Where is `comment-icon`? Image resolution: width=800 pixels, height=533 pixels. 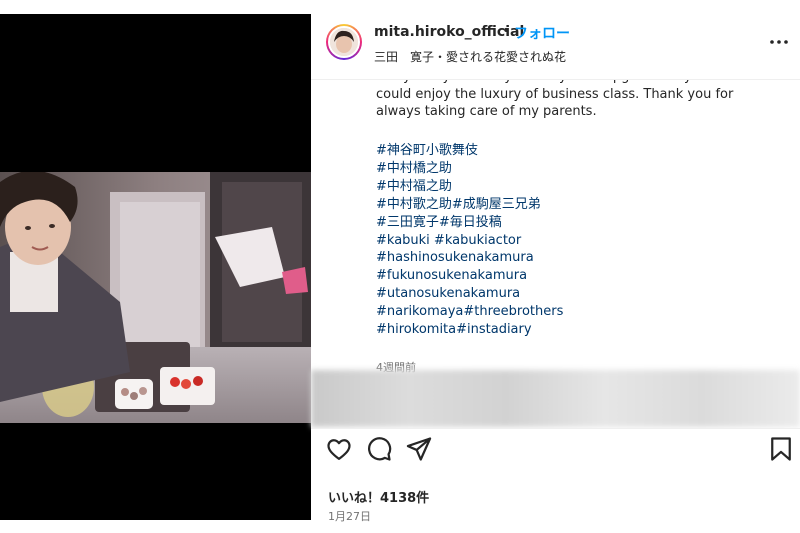 comment-icon is located at coordinates (380, 449).